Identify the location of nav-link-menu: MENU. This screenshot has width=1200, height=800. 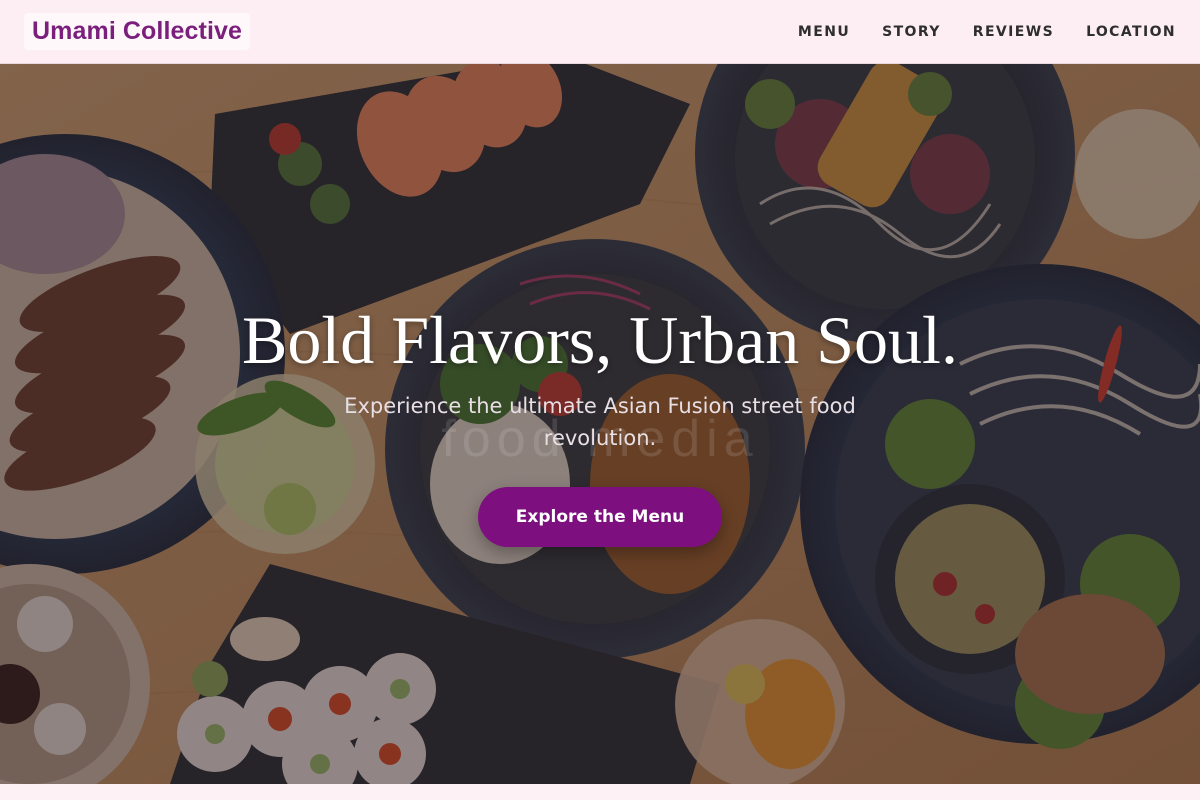
(824, 32).